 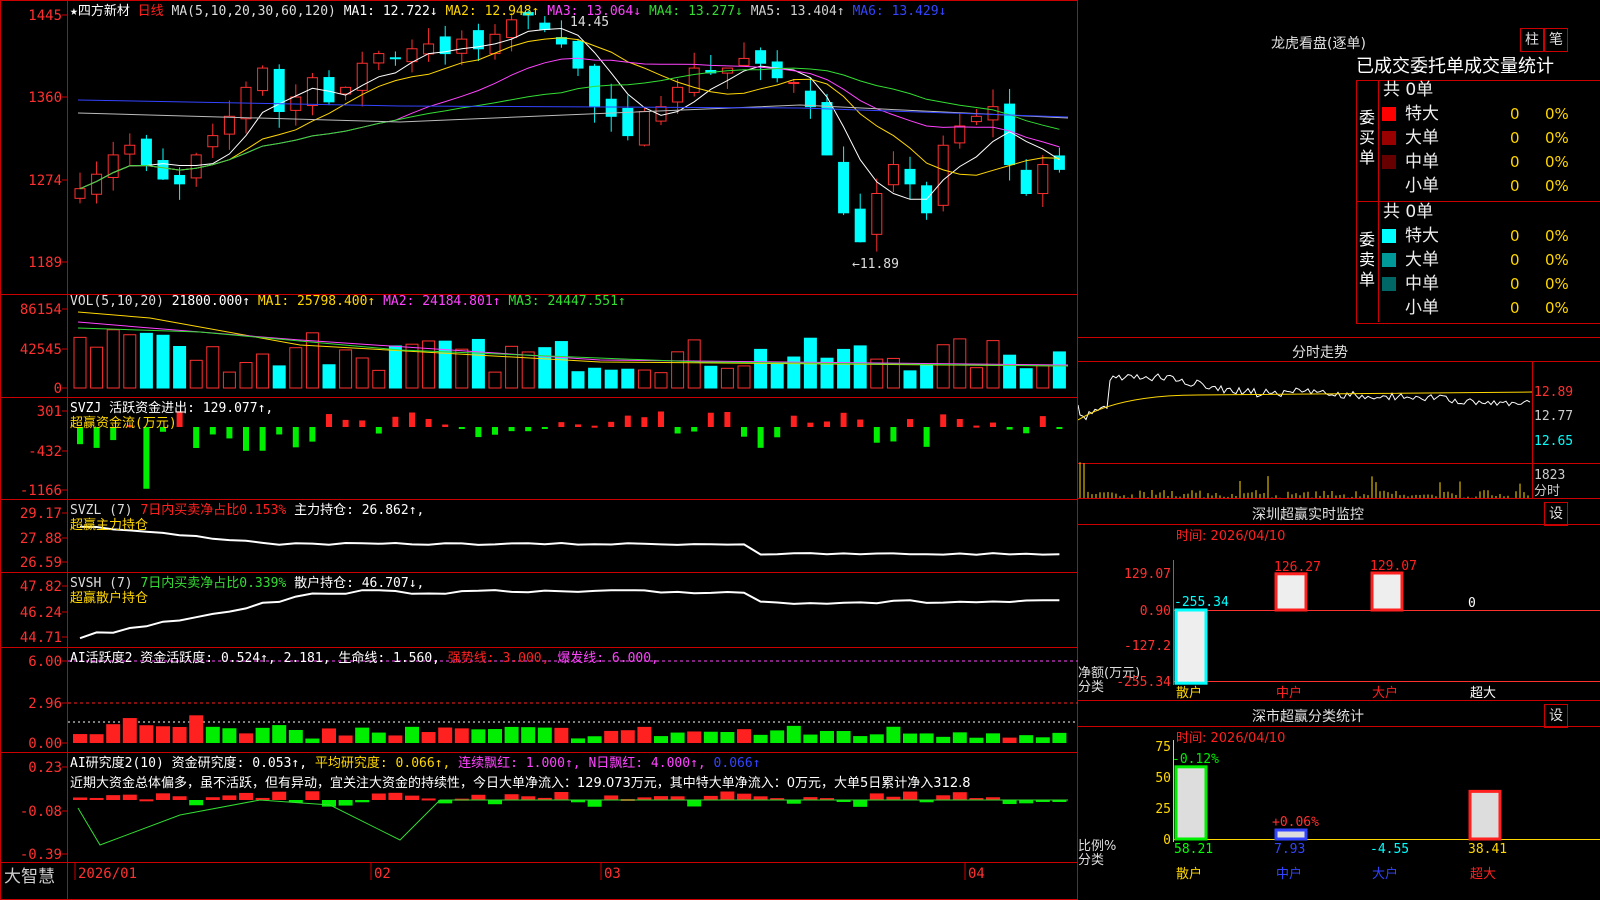 What do you see at coordinates (100, 11) in the screenshot?
I see `stock-name: ★四方新材` at bounding box center [100, 11].